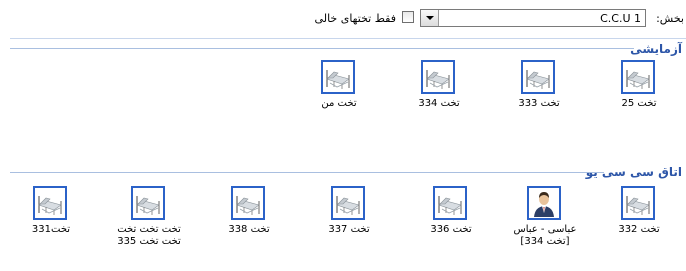  What do you see at coordinates (545, 241) in the screenshot?
I see `patient-bed-ref: [تخت 334]` at bounding box center [545, 241].